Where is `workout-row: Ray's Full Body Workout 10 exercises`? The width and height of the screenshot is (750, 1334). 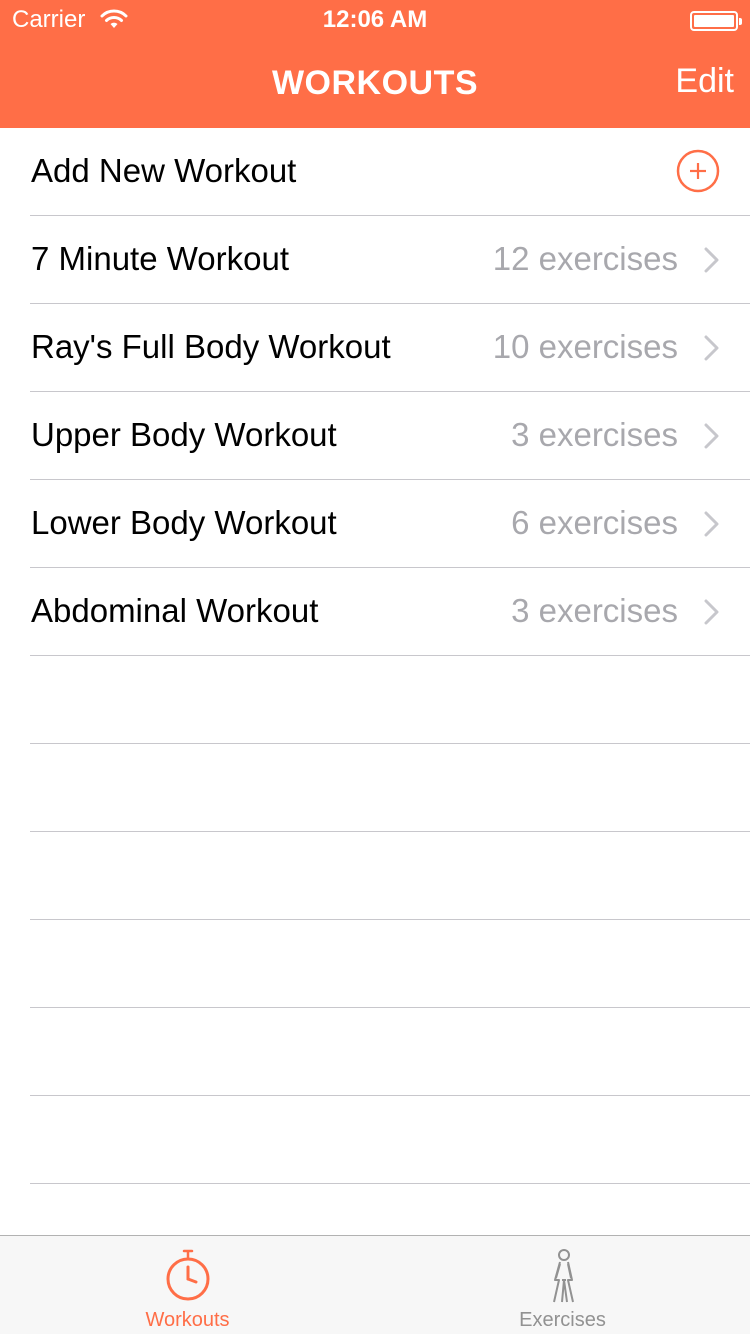 workout-row: Ray's Full Body Workout 10 exercises is located at coordinates (375, 348).